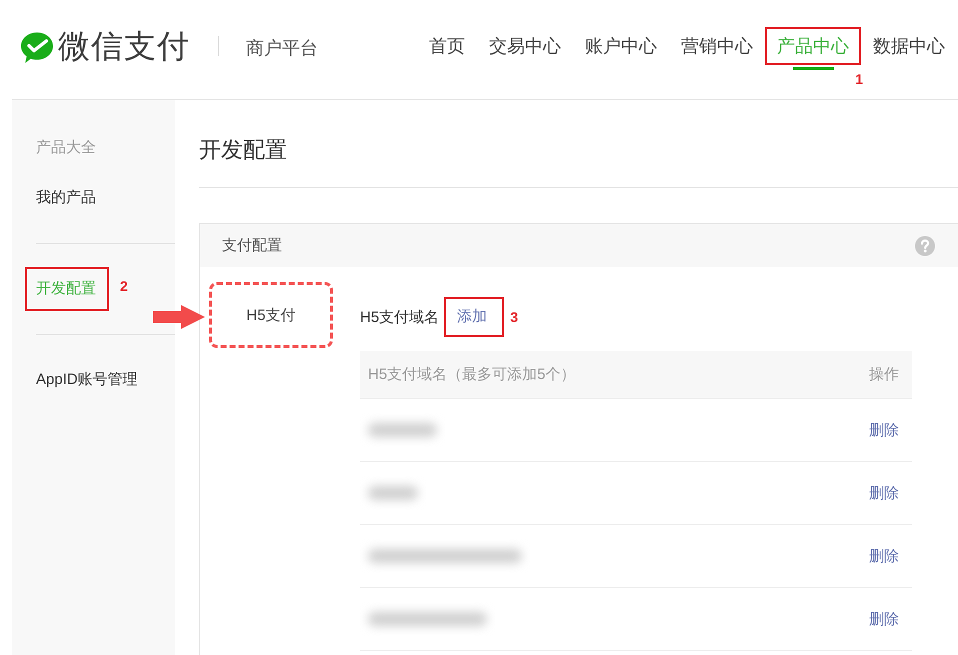  I want to click on callout-number: 3, so click(514, 317).